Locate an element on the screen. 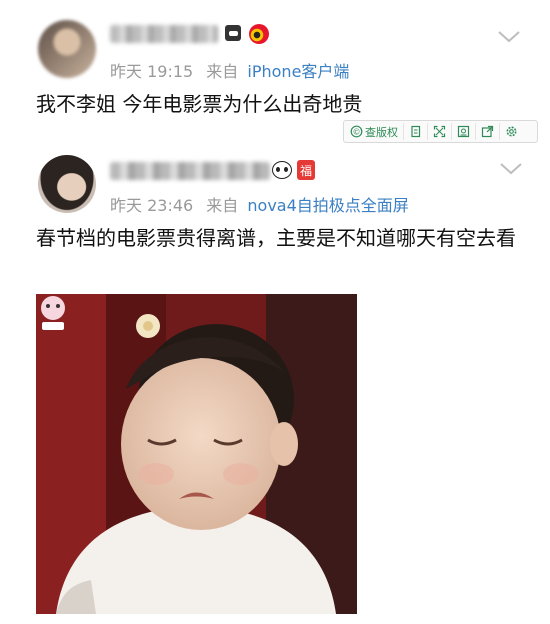 The image size is (550, 624). settings-button is located at coordinates (511, 131).